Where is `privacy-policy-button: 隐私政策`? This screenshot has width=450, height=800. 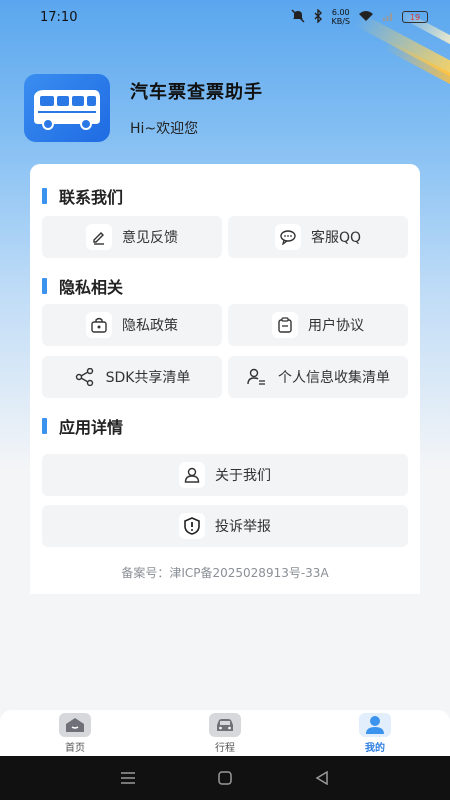 privacy-policy-button: 隐私政策 is located at coordinates (132, 325).